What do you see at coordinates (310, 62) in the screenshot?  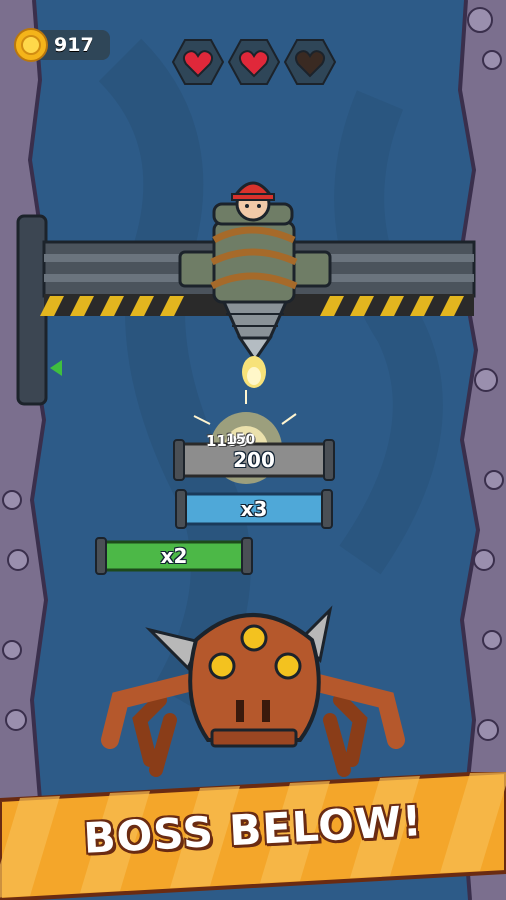 I see `heart-empty-icon` at bounding box center [310, 62].